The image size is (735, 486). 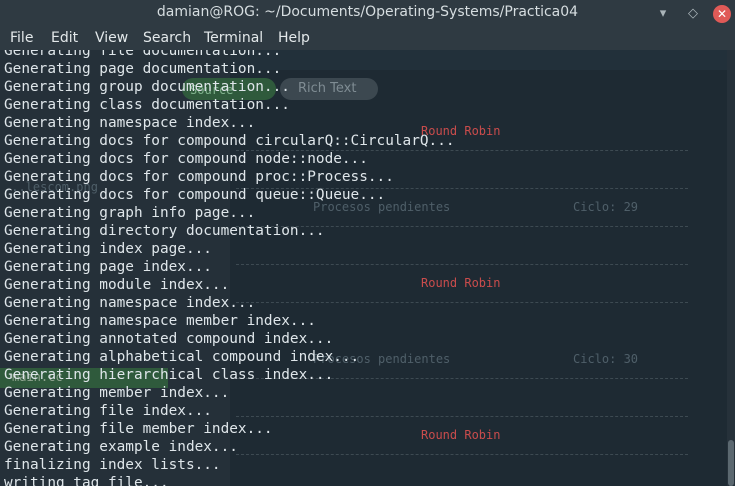 I want to click on menu-view: View, so click(x=111, y=38).